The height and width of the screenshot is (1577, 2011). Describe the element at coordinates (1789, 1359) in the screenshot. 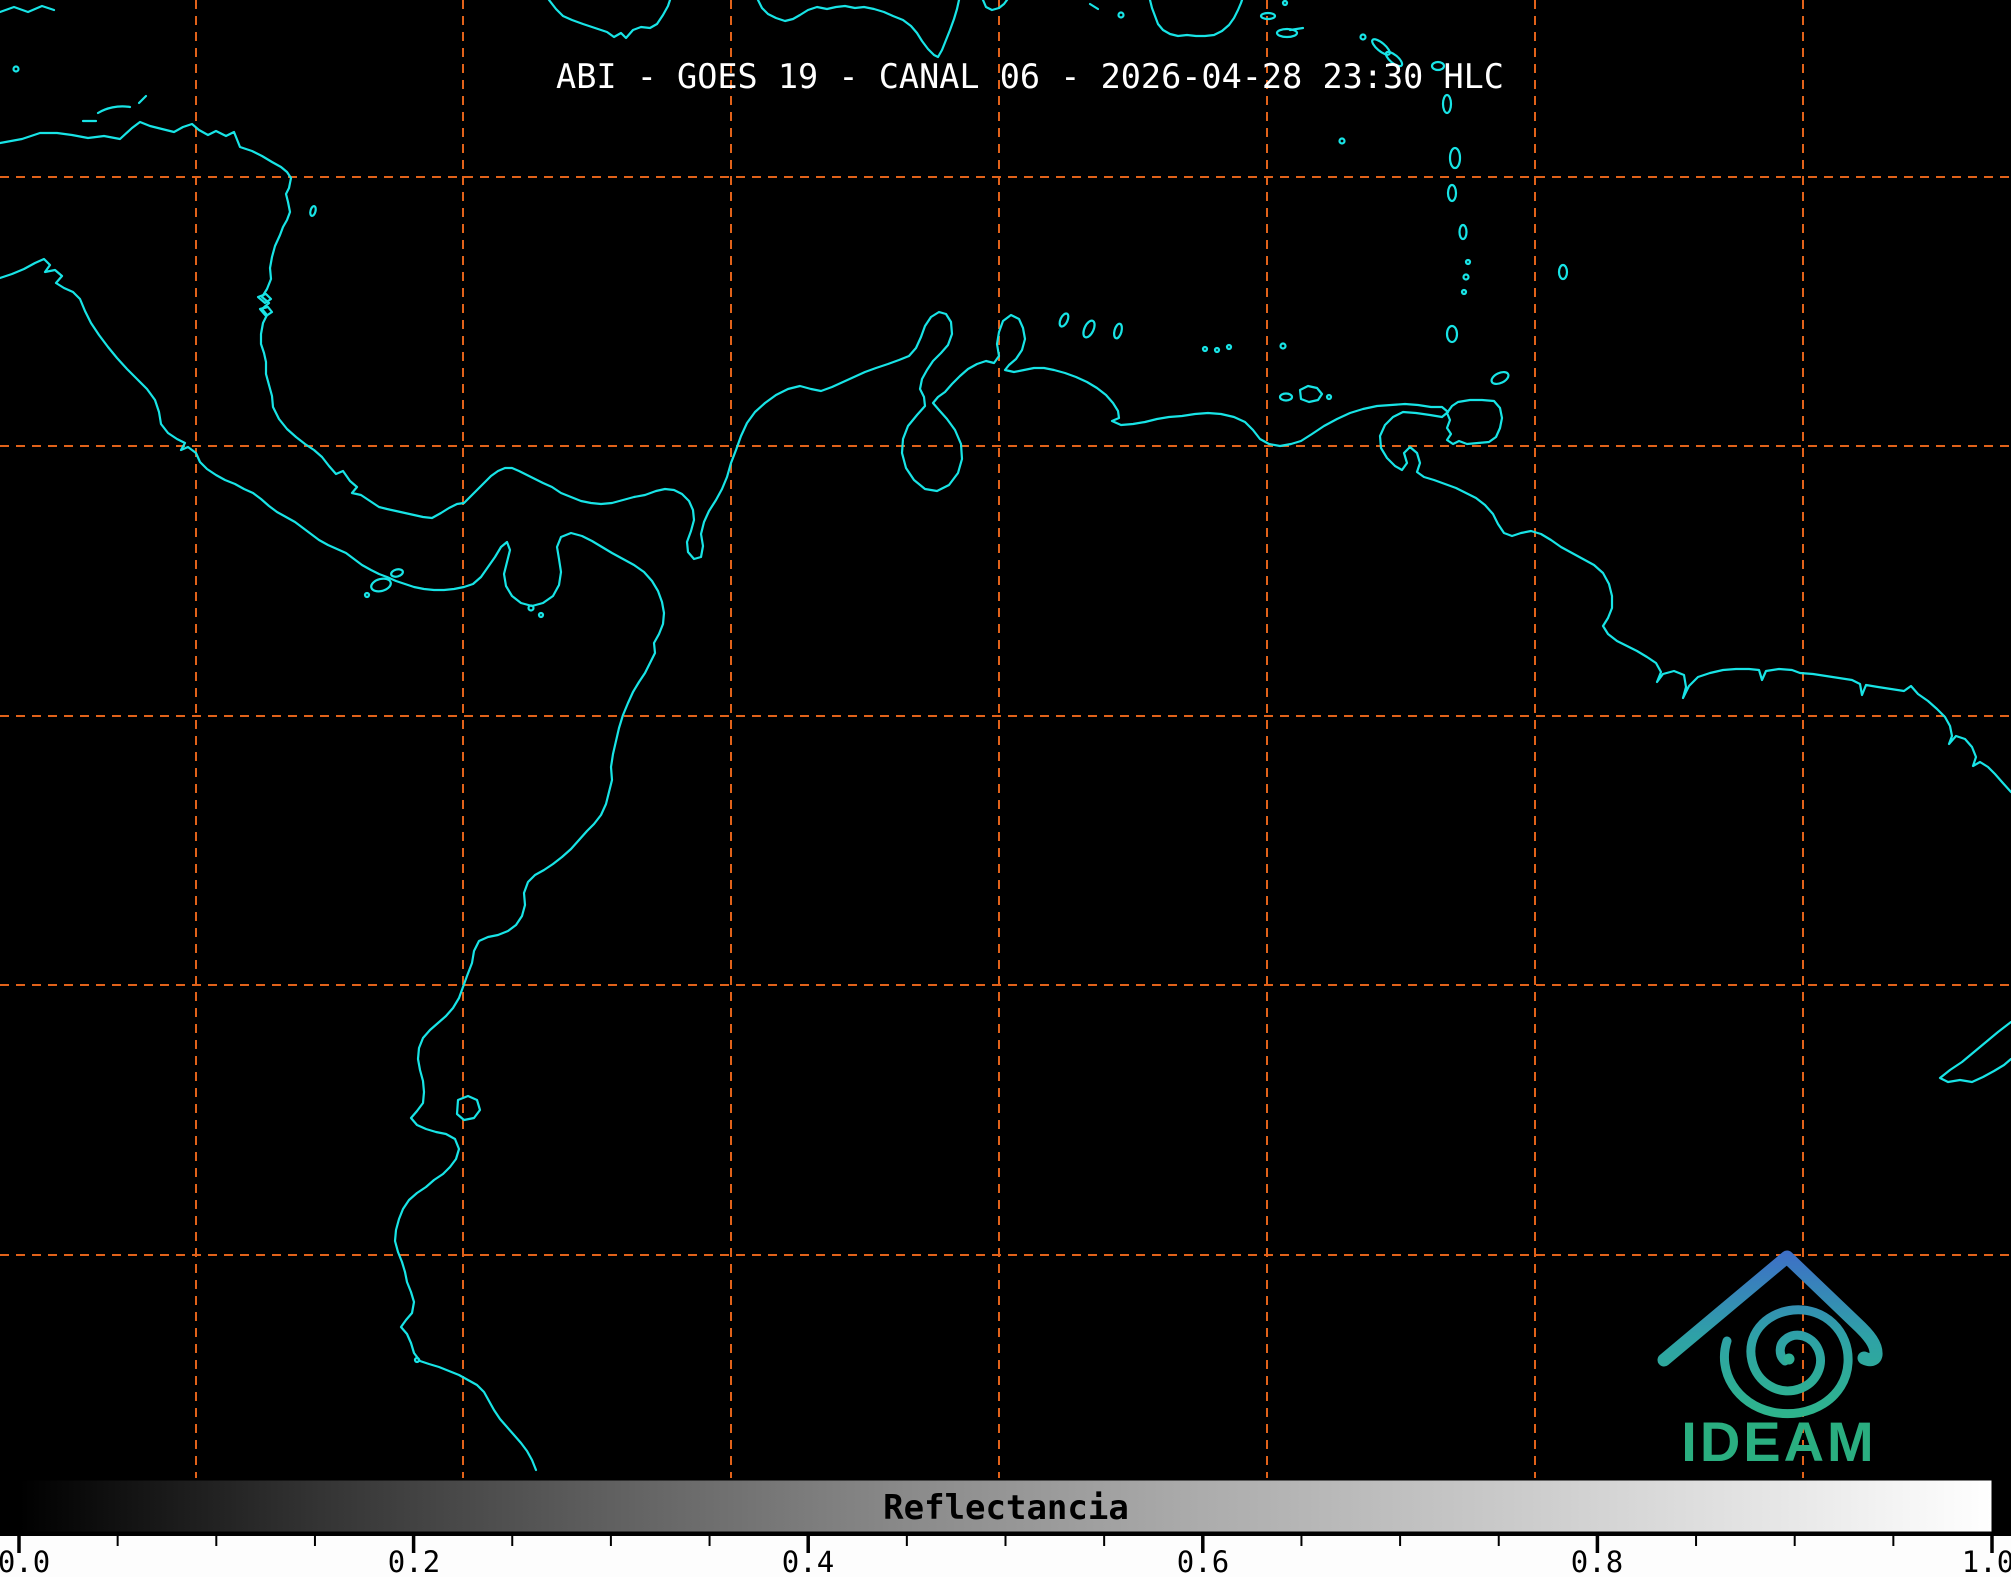

I see `spiral-eye-dot` at that location.